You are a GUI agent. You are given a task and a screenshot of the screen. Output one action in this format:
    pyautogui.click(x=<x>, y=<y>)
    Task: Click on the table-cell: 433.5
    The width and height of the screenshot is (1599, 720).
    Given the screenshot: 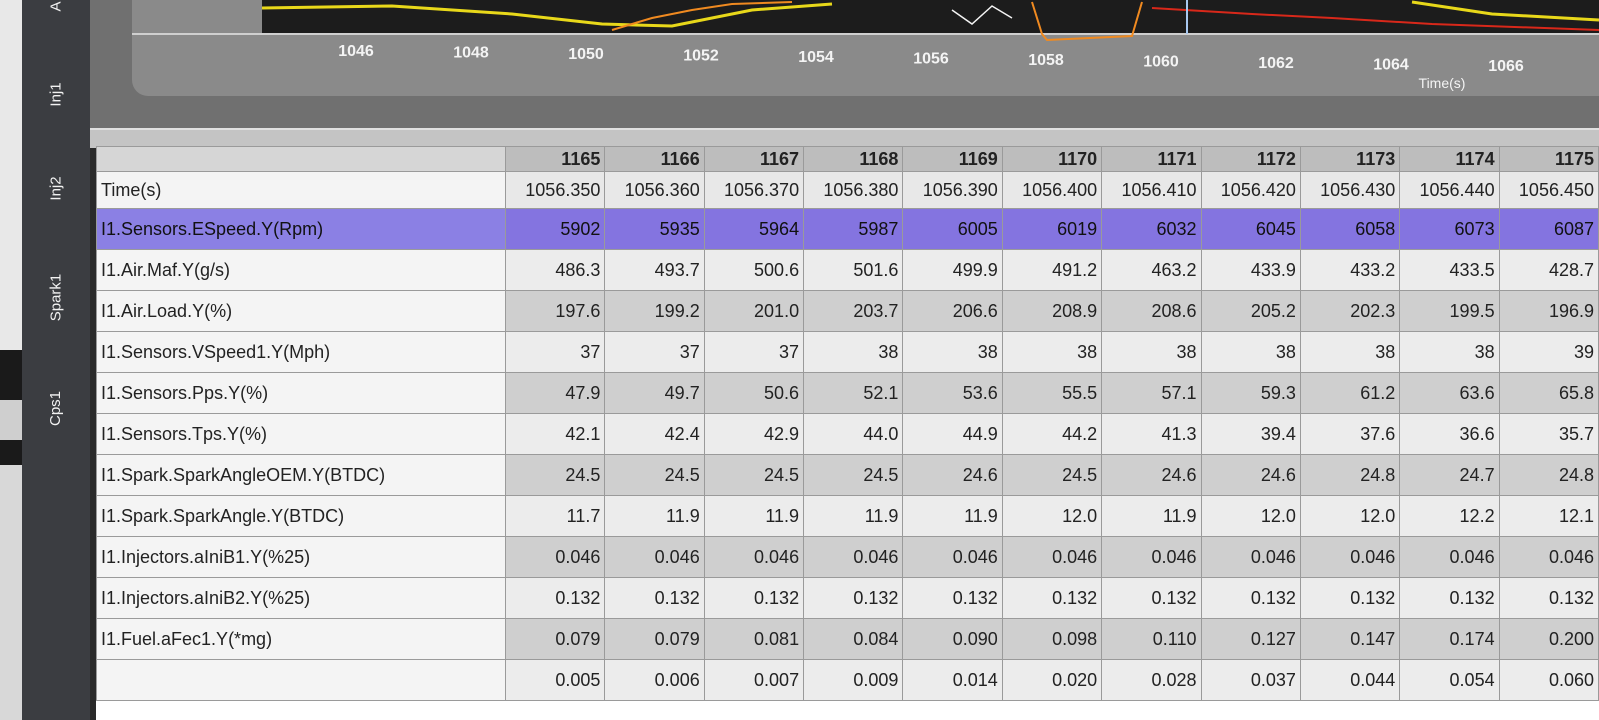 What is the action you would take?
    pyautogui.click(x=1449, y=270)
    